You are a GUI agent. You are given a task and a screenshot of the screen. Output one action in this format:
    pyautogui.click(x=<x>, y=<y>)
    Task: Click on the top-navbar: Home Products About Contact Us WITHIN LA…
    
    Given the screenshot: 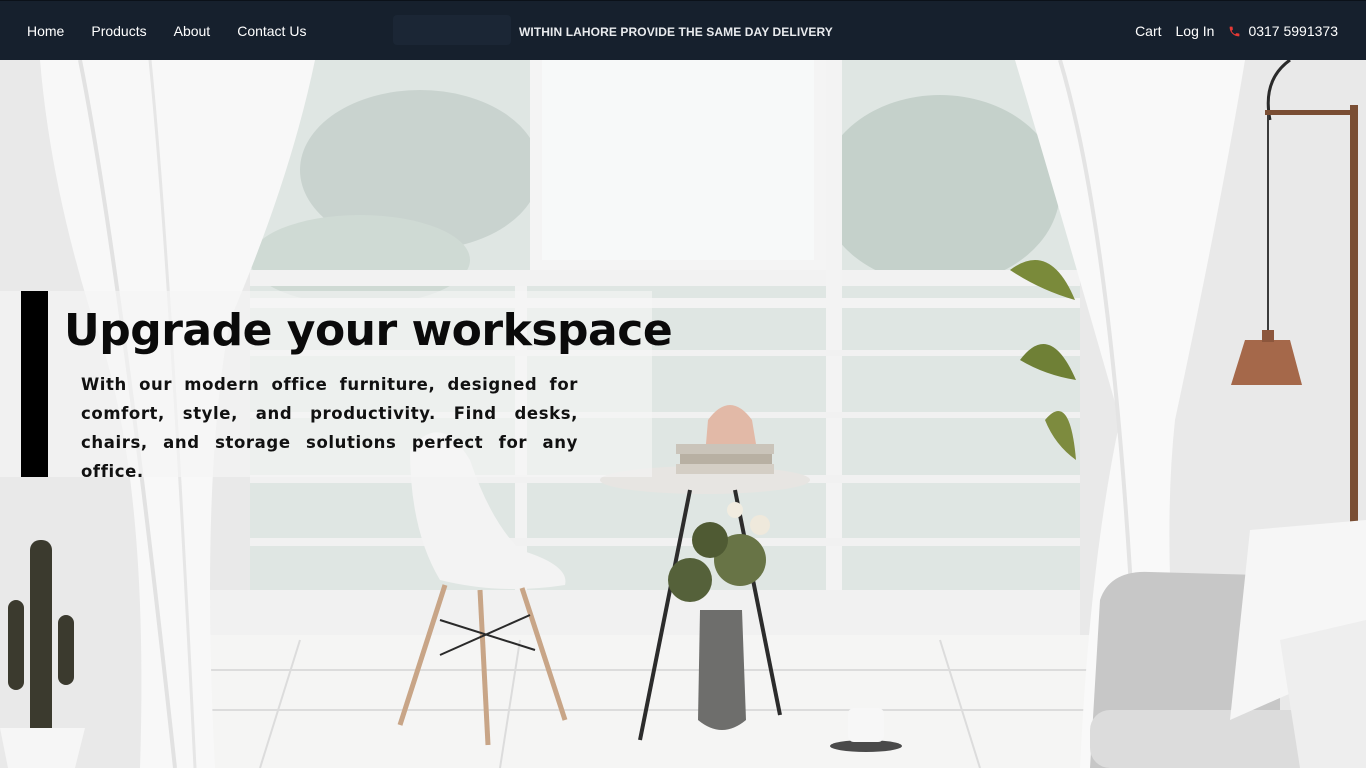 What is the action you would take?
    pyautogui.click(x=683, y=30)
    